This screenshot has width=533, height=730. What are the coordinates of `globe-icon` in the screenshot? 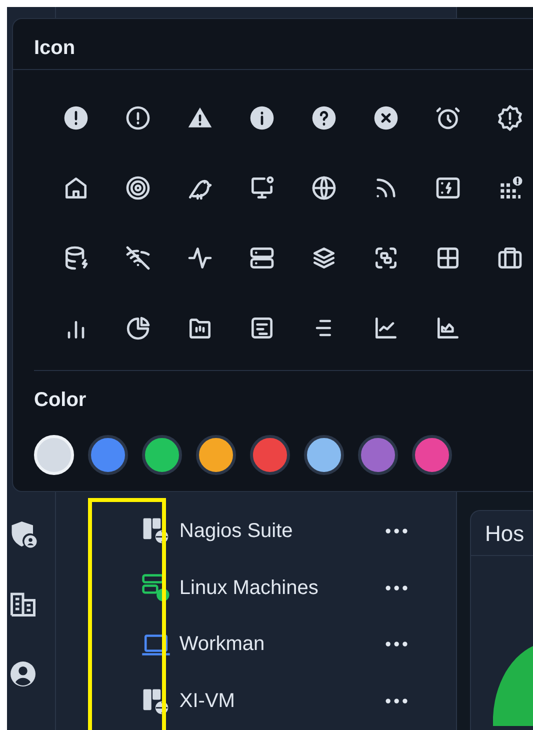 It's located at (324, 188).